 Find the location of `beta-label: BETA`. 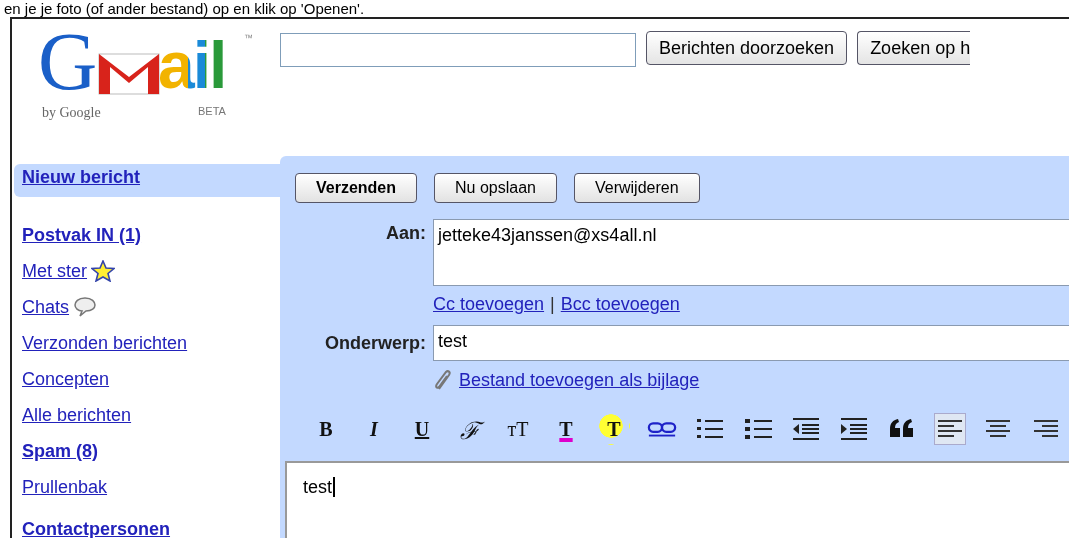

beta-label: BETA is located at coordinates (212, 111).